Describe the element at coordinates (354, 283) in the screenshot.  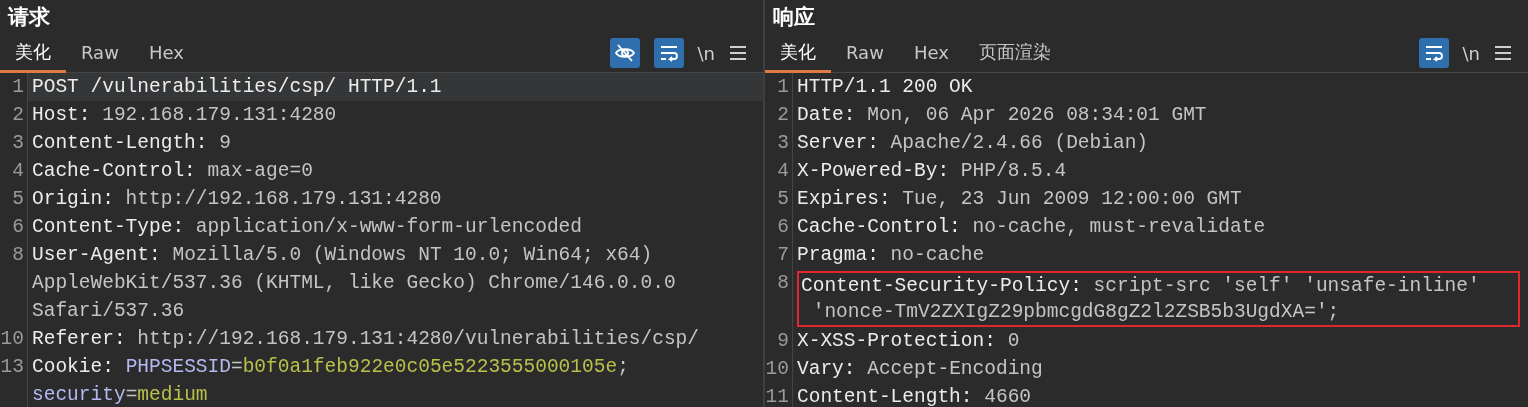
I see `code-text: AppleWebKit/537.36 (KHTML, like Gecko) Chrome/146.0.0.0` at that location.